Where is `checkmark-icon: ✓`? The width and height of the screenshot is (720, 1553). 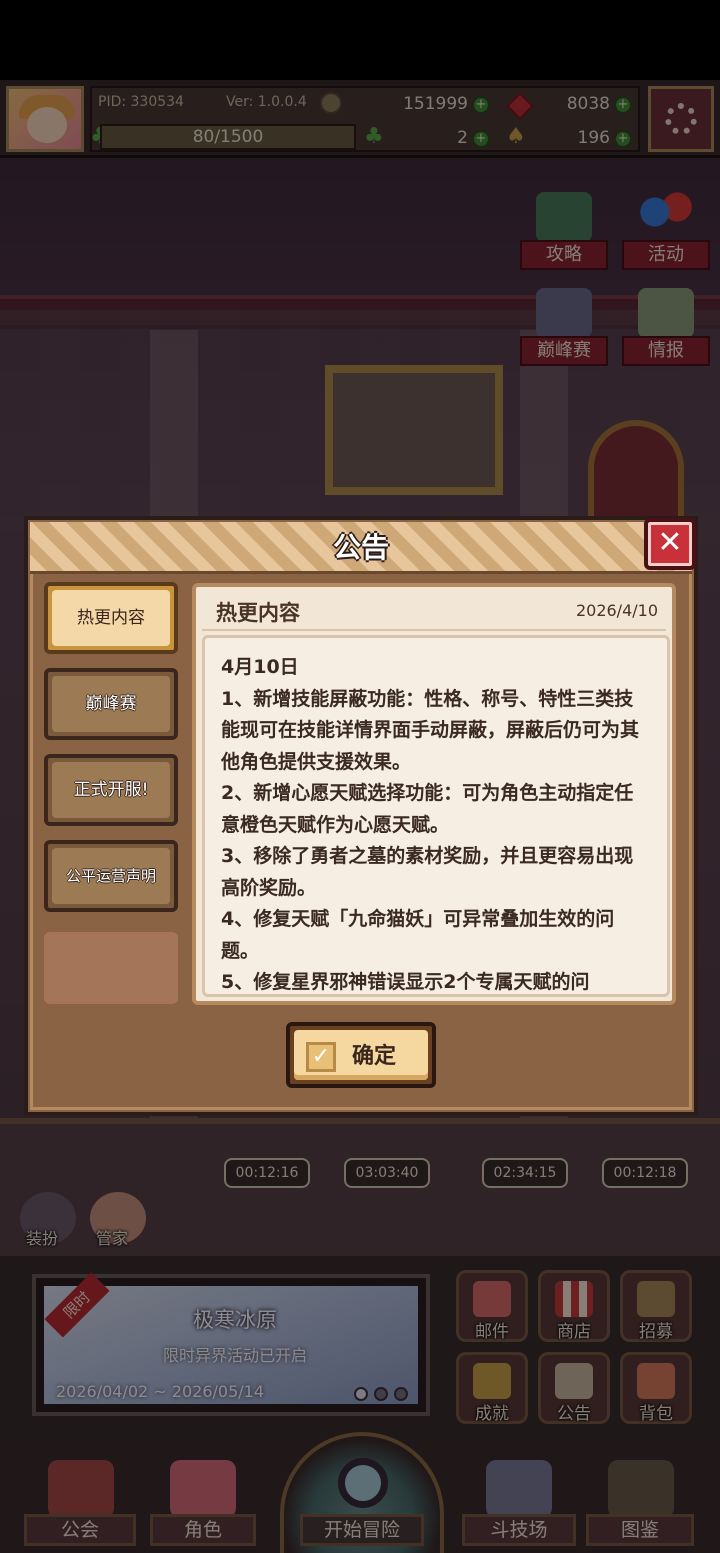
checkmark-icon: ✓ is located at coordinates (321, 1057).